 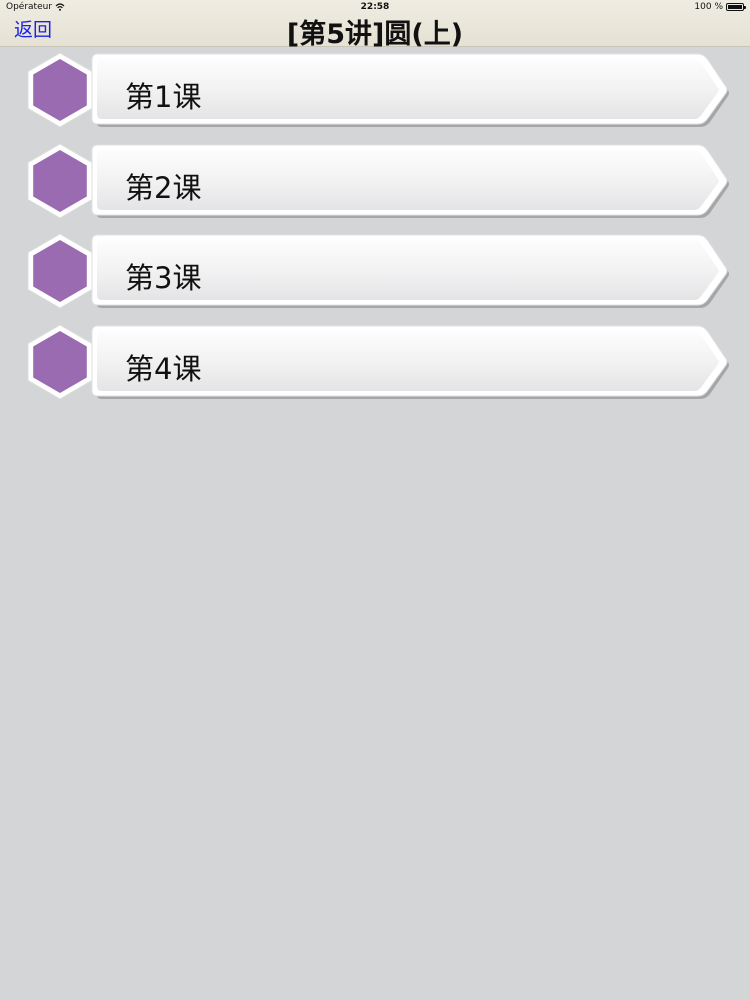 What do you see at coordinates (163, 278) in the screenshot?
I see `lesson-label: 第3课` at bounding box center [163, 278].